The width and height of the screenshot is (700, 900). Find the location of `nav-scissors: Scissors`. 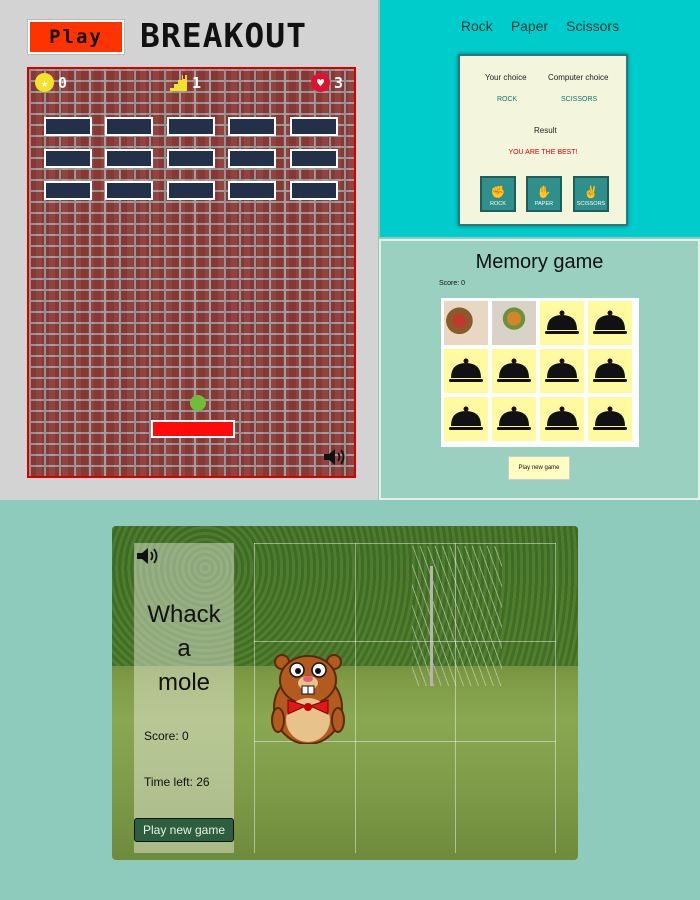

nav-scissors: Scissors is located at coordinates (592, 26).